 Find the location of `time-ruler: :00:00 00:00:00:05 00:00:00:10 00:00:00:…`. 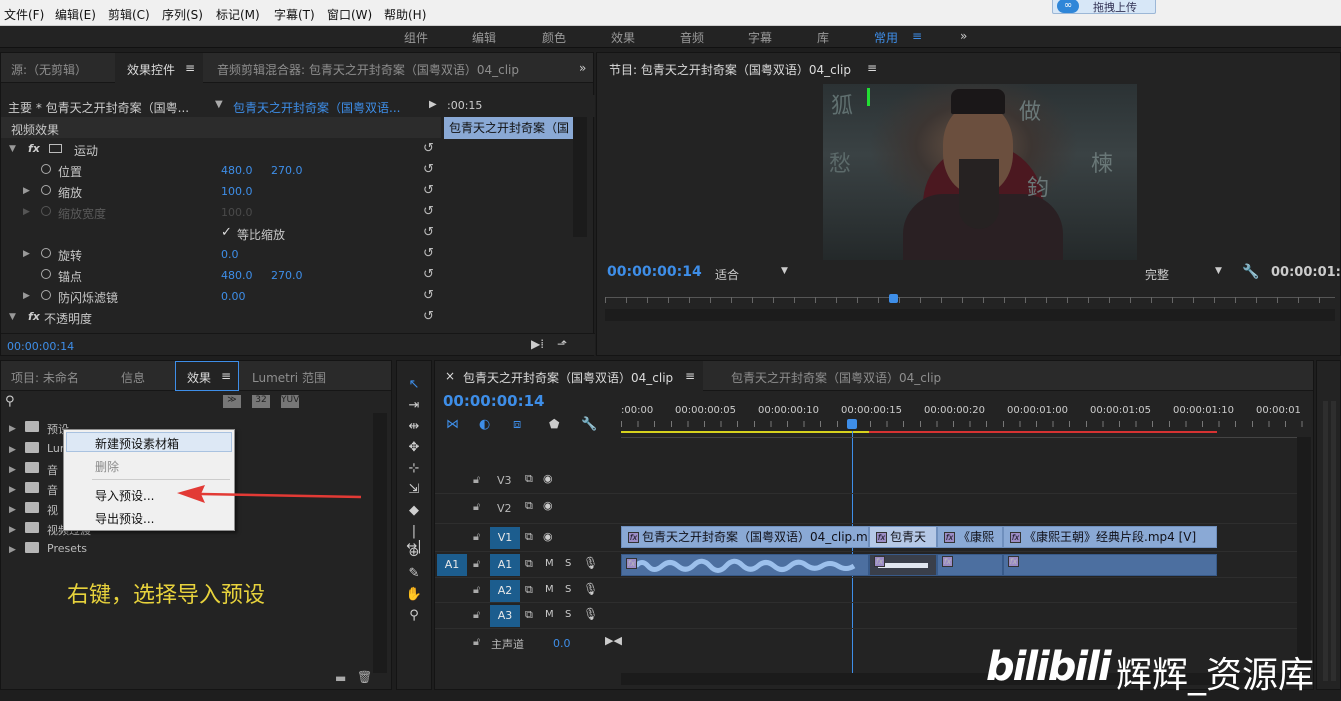

time-ruler: :00:00 00:00:00:05 00:00:00:10 00:00:00:… is located at coordinates (963, 413).